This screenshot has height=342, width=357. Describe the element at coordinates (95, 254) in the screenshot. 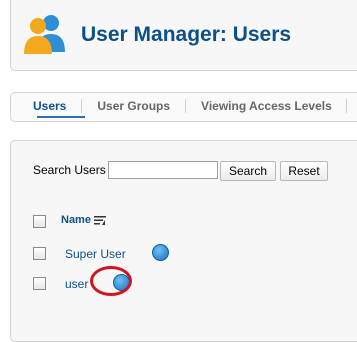

I see `user-name-link: Super User` at that location.